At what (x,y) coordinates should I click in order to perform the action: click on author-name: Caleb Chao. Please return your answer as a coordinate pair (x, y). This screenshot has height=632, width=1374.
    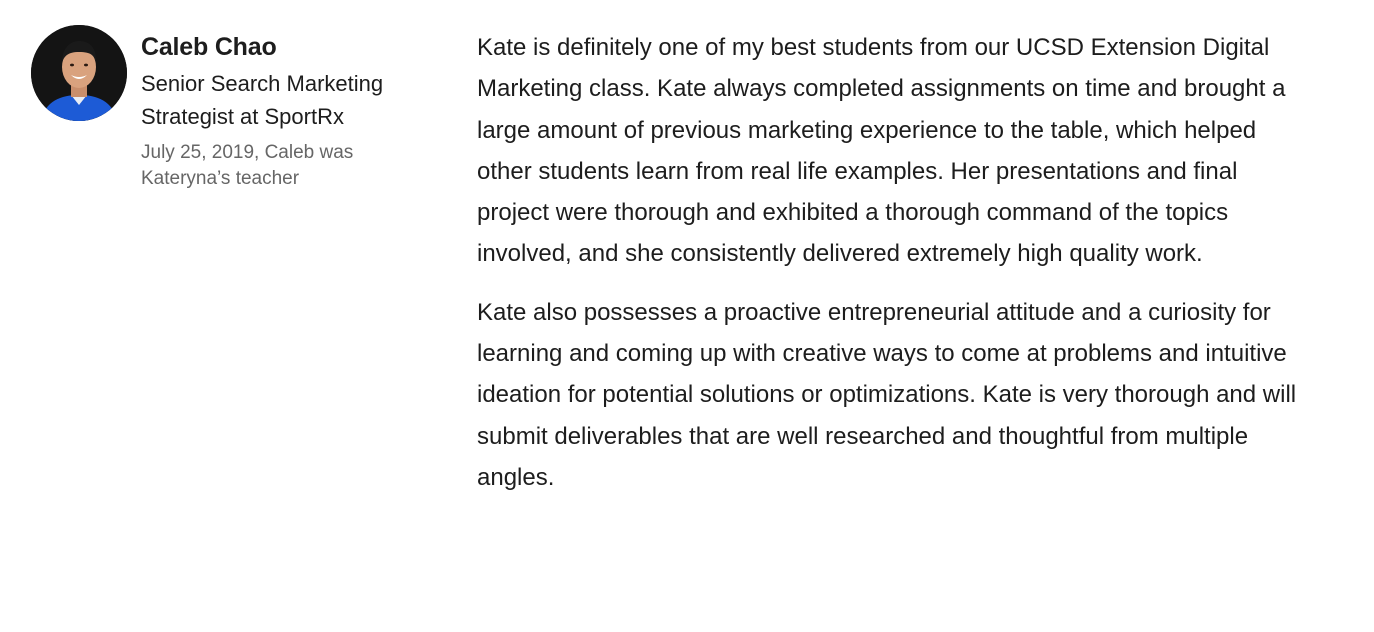
    Looking at the image, I should click on (291, 47).